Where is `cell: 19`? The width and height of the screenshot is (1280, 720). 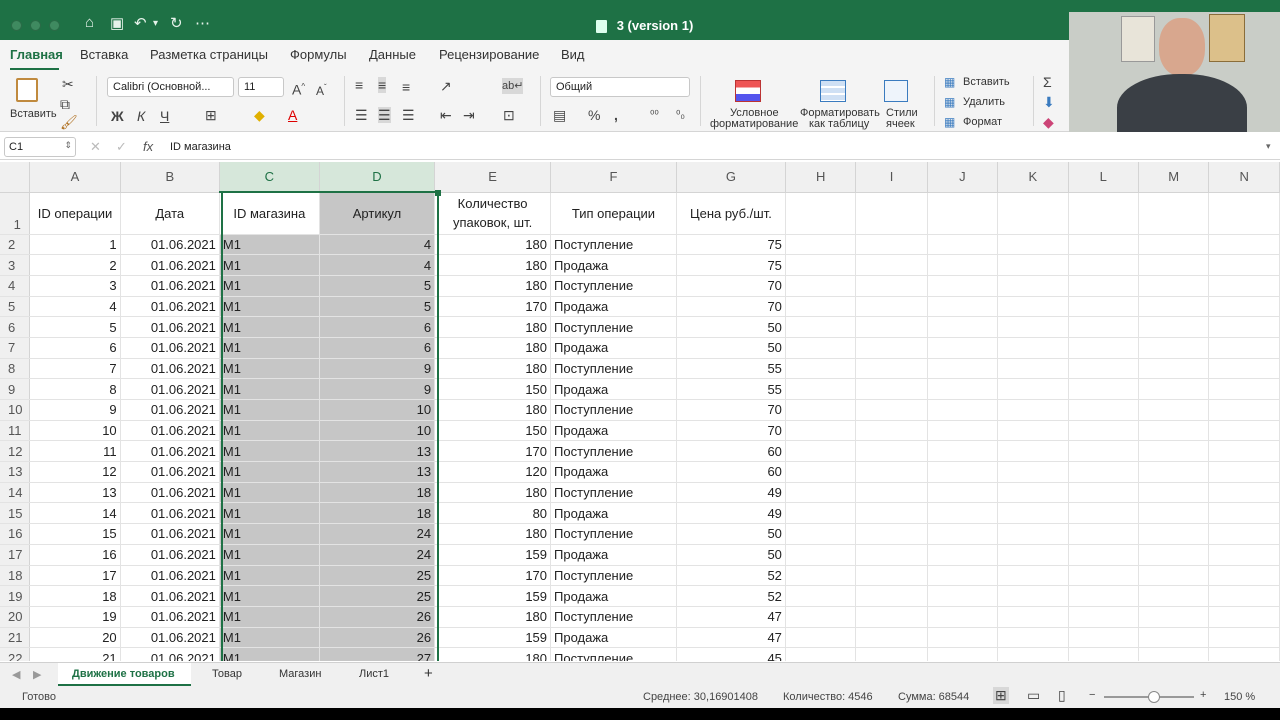
cell: 19 is located at coordinates (75, 617).